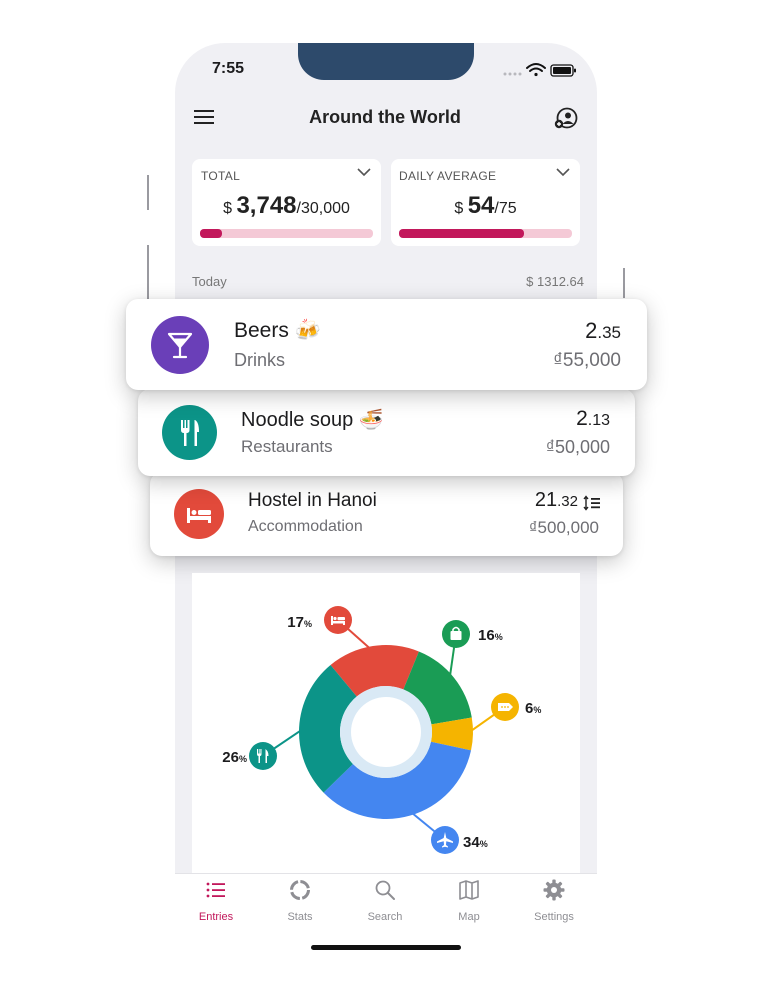  I want to click on entry-amount: 2.13, so click(539, 419).